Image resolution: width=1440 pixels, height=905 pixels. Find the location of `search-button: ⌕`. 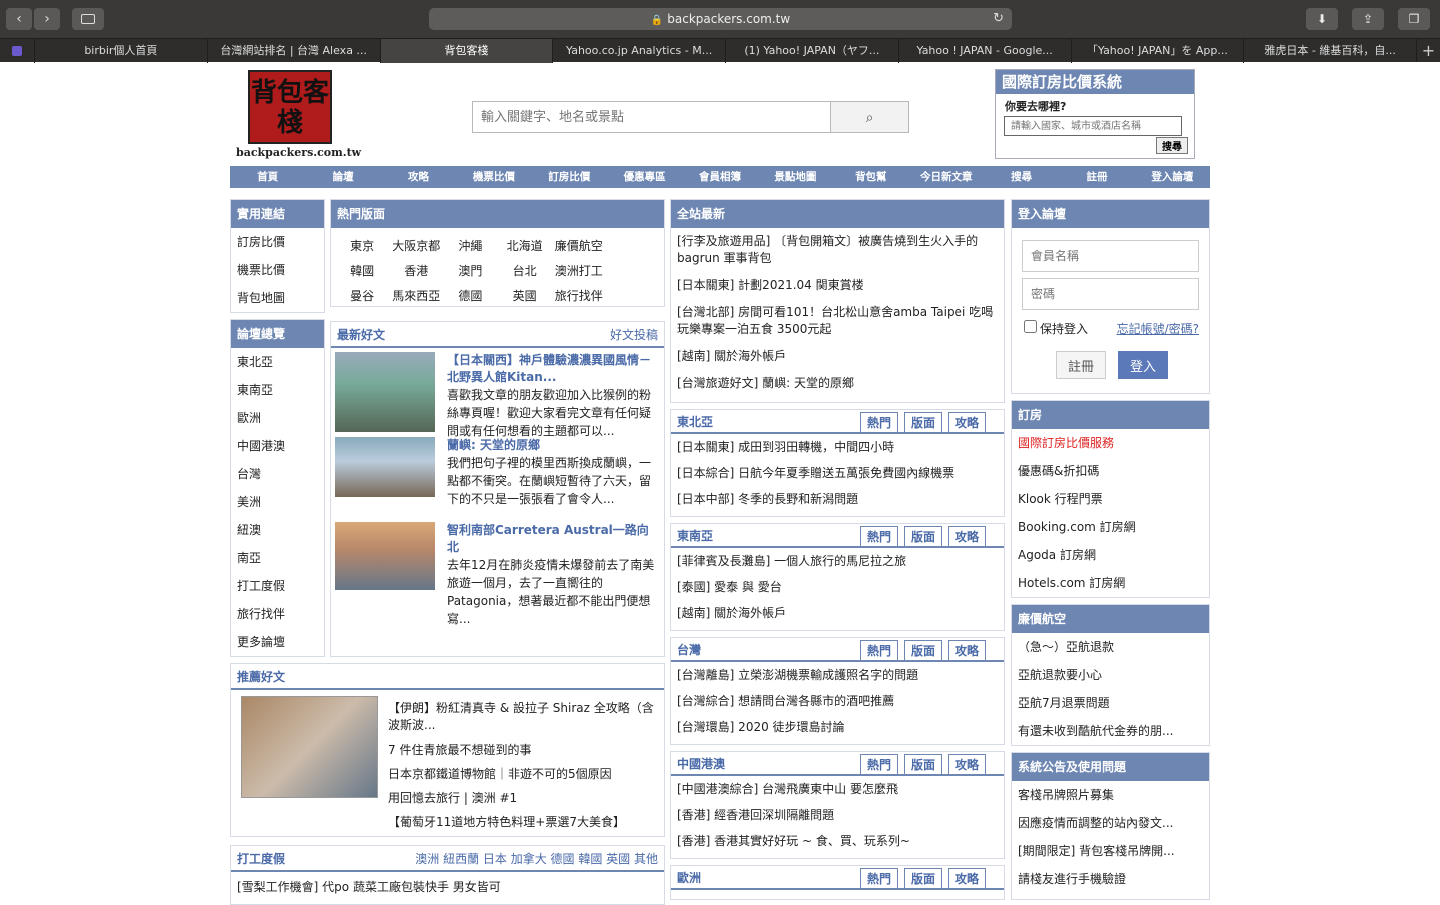

search-button: ⌕ is located at coordinates (870, 117).